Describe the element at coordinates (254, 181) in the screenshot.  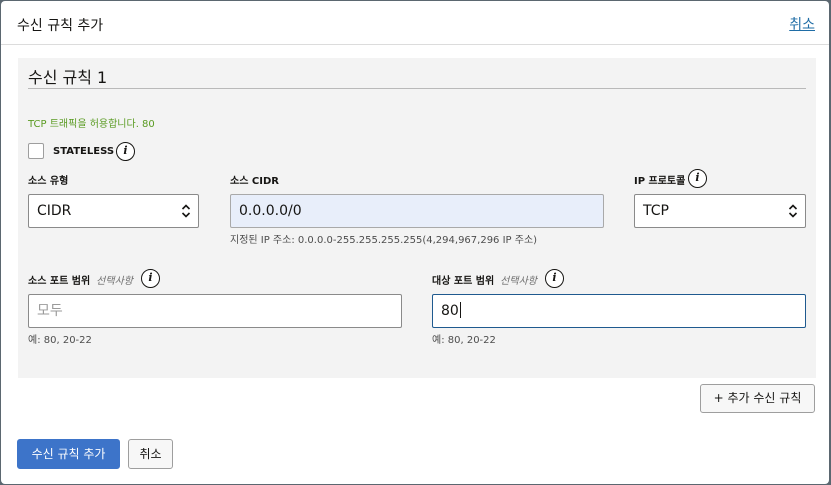
I see `source-cidr-label: 소스 CIDR` at that location.